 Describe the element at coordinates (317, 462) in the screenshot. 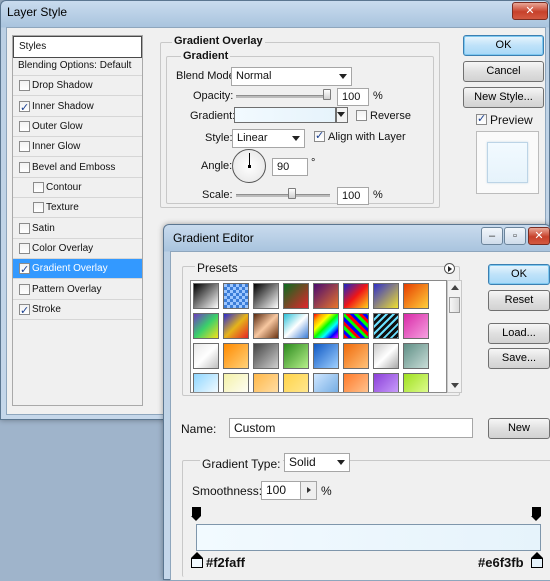

I see `gradient-type-select: Solid` at that location.